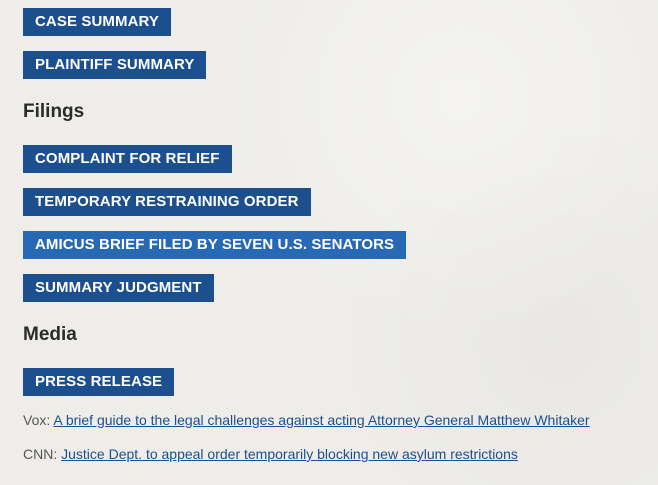  I want to click on complaint-for-relief-button: COMPLAINT FOR RELIEF, so click(127, 159).